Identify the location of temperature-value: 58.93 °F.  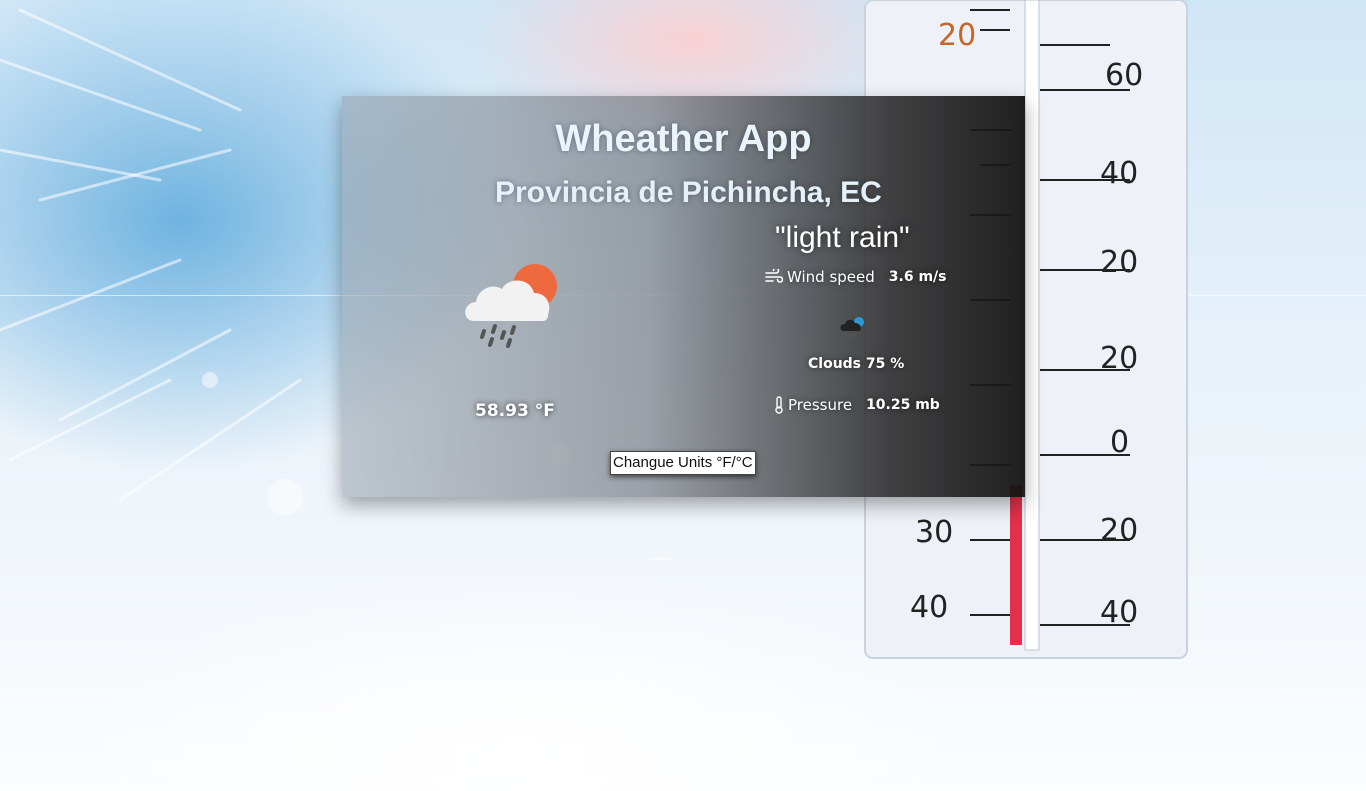
(515, 411).